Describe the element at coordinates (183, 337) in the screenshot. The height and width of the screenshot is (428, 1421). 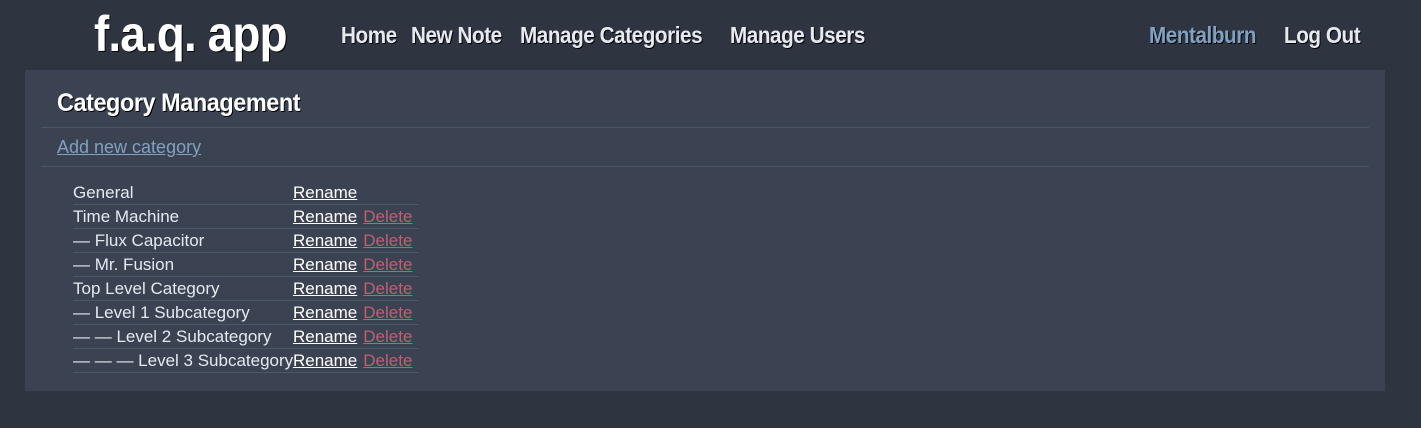
I see `category-name: — — Level 2 Subcategory` at that location.